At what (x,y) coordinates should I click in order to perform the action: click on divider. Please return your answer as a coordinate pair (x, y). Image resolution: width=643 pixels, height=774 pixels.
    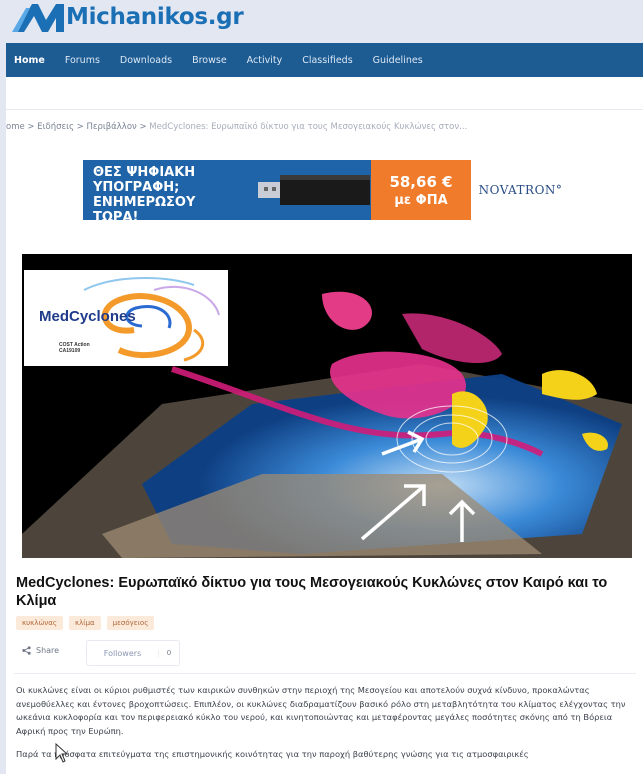
    Looking at the image, I should click on (325, 673).